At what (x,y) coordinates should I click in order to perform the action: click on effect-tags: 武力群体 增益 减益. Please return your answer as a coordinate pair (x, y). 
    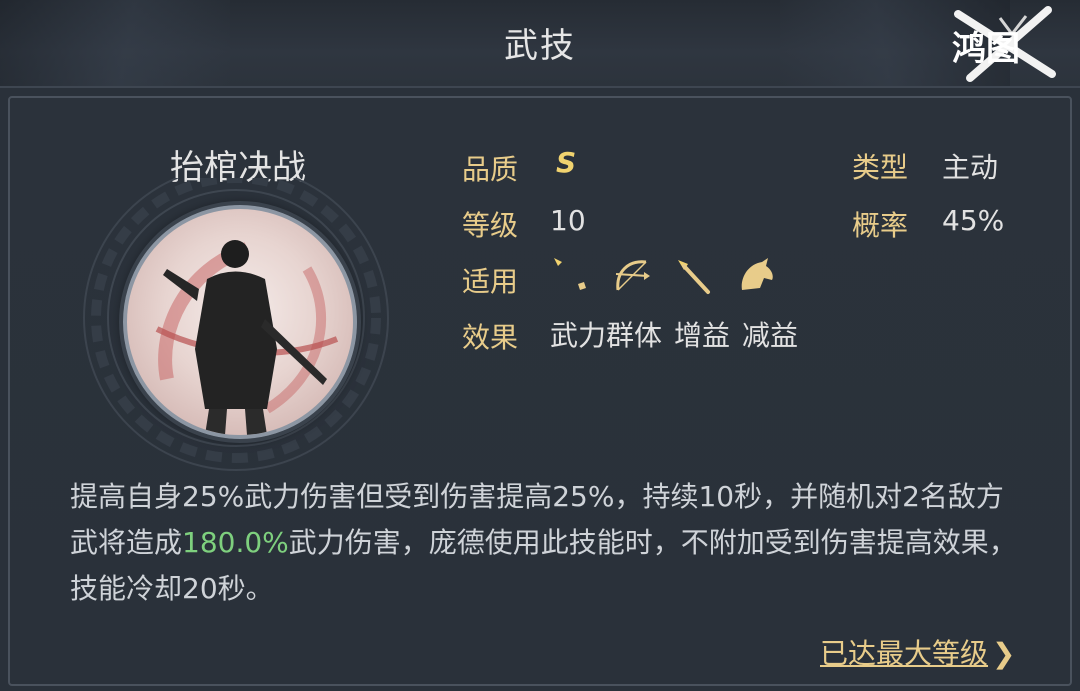
    Looking at the image, I should click on (674, 334).